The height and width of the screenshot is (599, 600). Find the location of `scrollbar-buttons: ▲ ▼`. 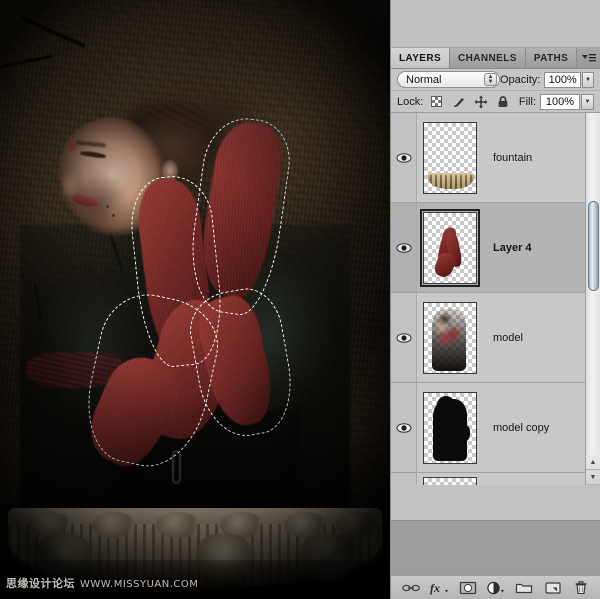

scrollbar-buttons: ▲ ▼ is located at coordinates (592, 470).